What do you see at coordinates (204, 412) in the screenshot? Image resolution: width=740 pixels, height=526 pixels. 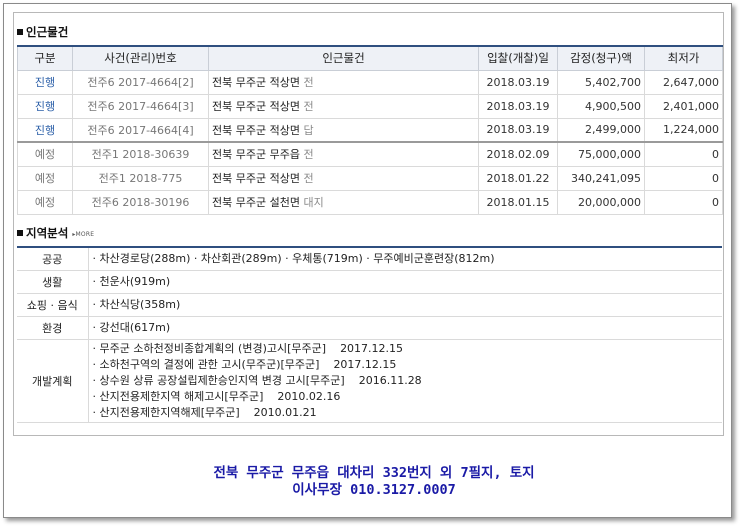 I see `development-plan-item: · 산지전용제한지역해제[무주군] 2010.01.21` at bounding box center [204, 412].